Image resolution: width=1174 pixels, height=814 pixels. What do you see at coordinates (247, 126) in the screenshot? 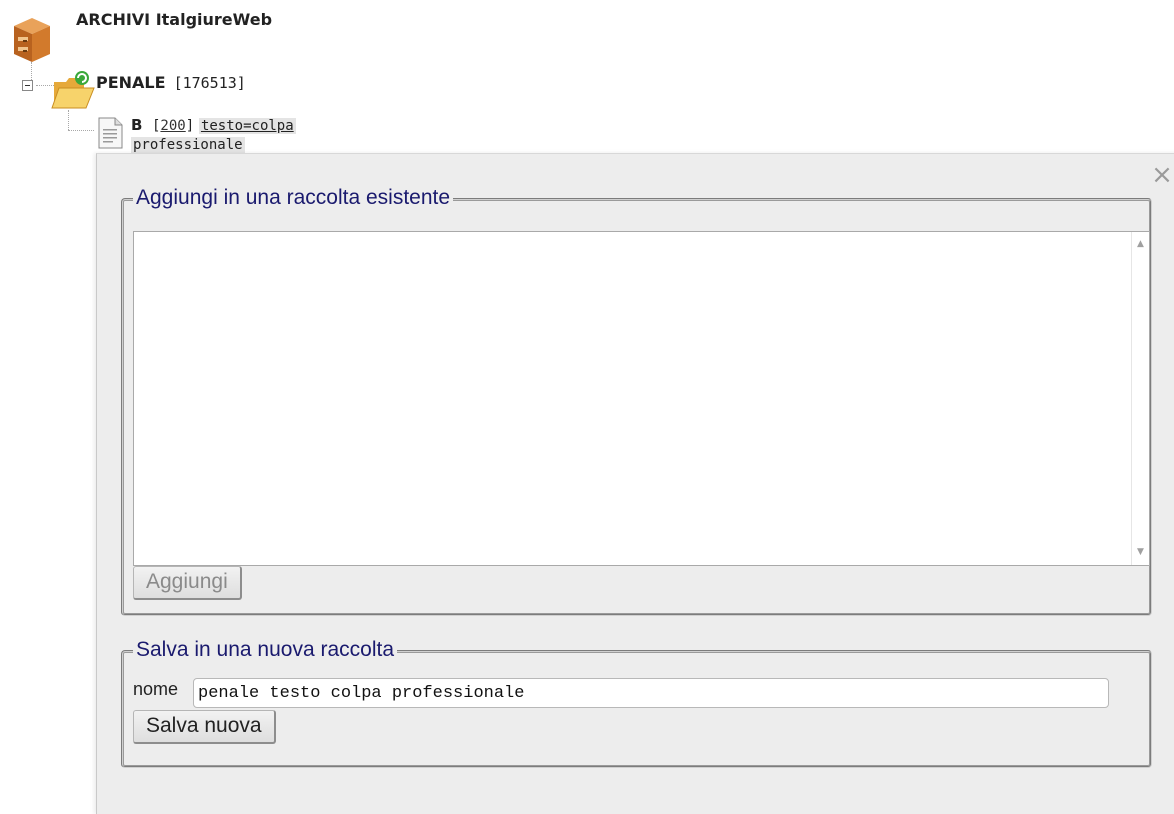
I see `search-query-link: testo=colpa` at bounding box center [247, 126].